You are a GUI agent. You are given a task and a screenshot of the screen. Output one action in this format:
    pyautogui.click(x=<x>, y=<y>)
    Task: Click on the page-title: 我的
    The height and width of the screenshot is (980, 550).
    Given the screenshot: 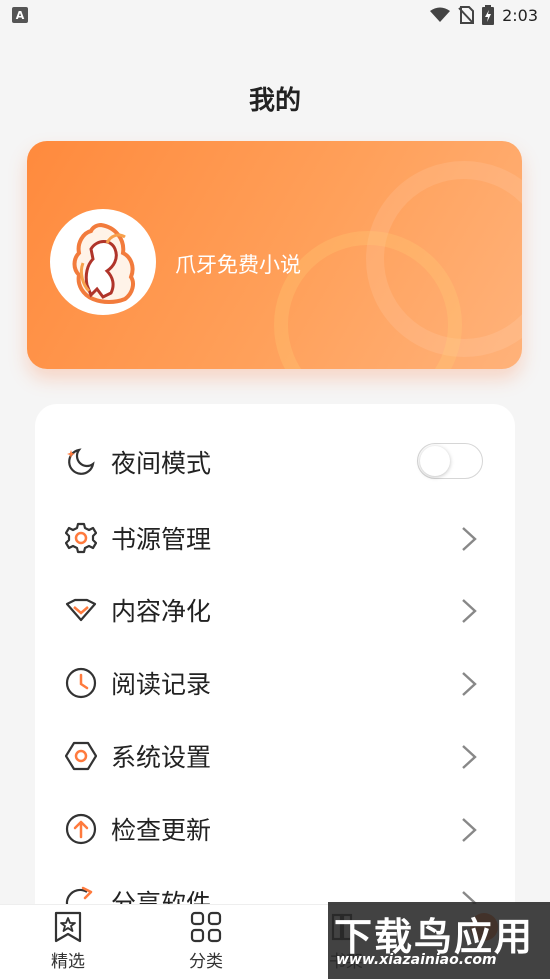 What is the action you would take?
    pyautogui.click(x=274, y=101)
    